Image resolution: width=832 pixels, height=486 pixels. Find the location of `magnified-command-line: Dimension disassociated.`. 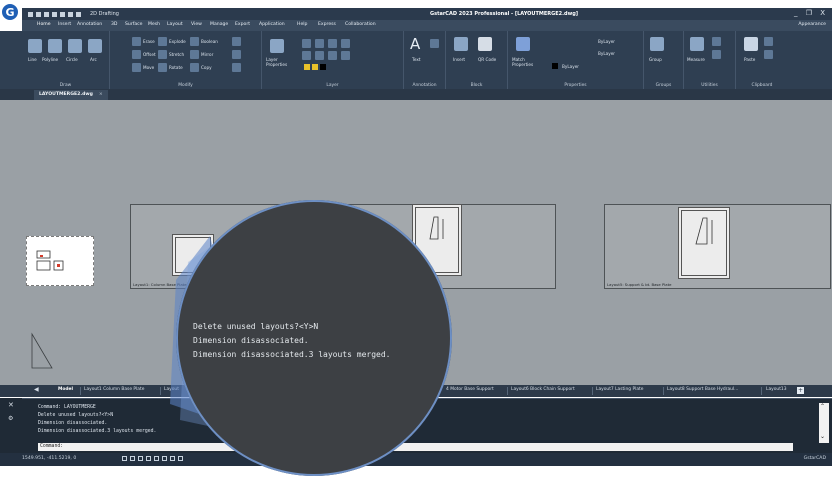

magnified-command-line: Dimension disassociated. is located at coordinates (251, 340).